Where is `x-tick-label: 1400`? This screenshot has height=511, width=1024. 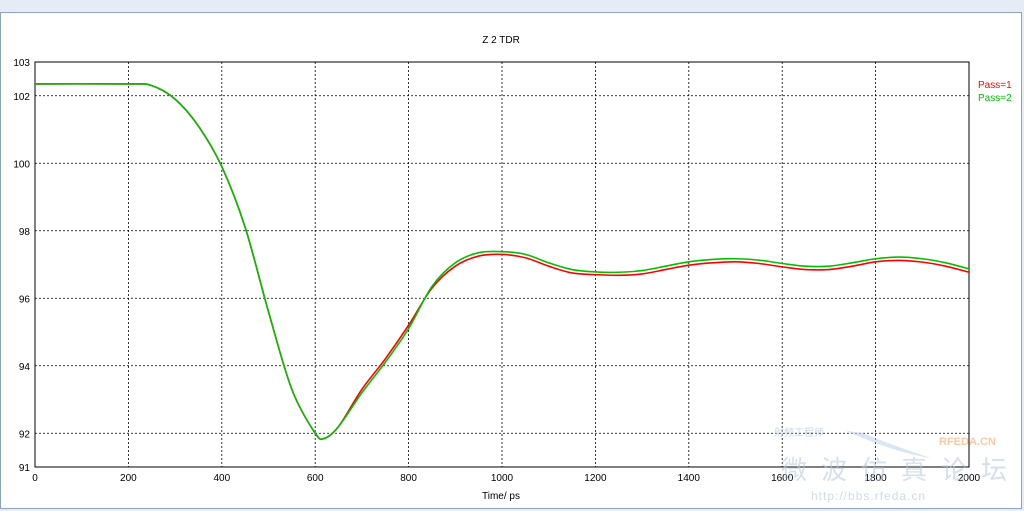
x-tick-label: 1400 is located at coordinates (689, 478).